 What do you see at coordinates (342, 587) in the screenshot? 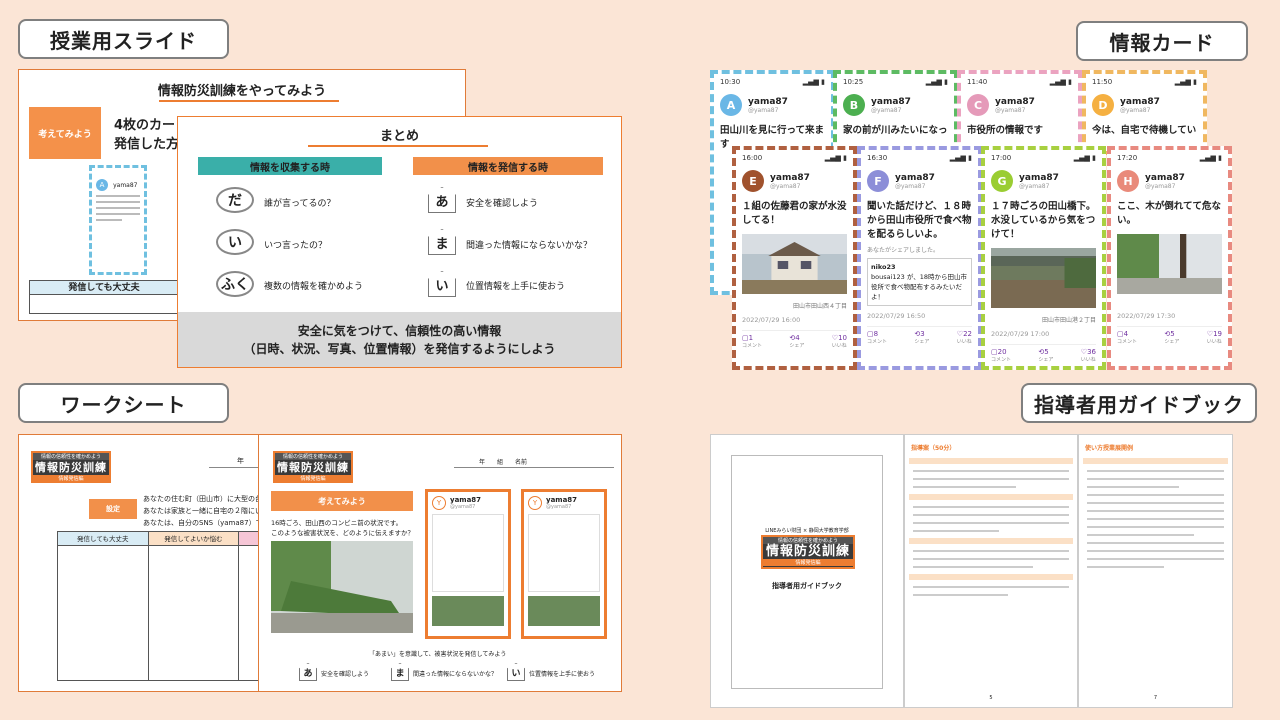
I see `fallen-tree-photo` at bounding box center [342, 587].